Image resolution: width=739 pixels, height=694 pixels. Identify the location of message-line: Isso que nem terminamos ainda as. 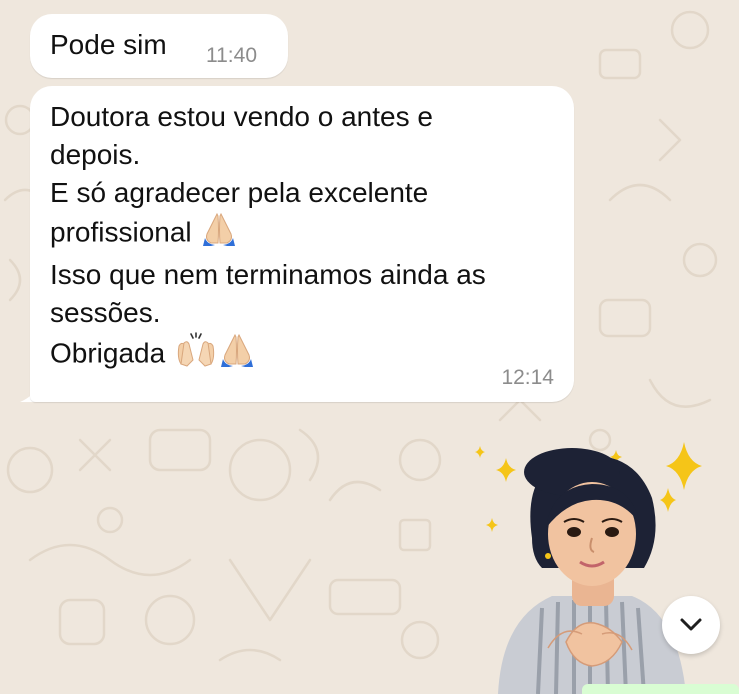
(268, 274).